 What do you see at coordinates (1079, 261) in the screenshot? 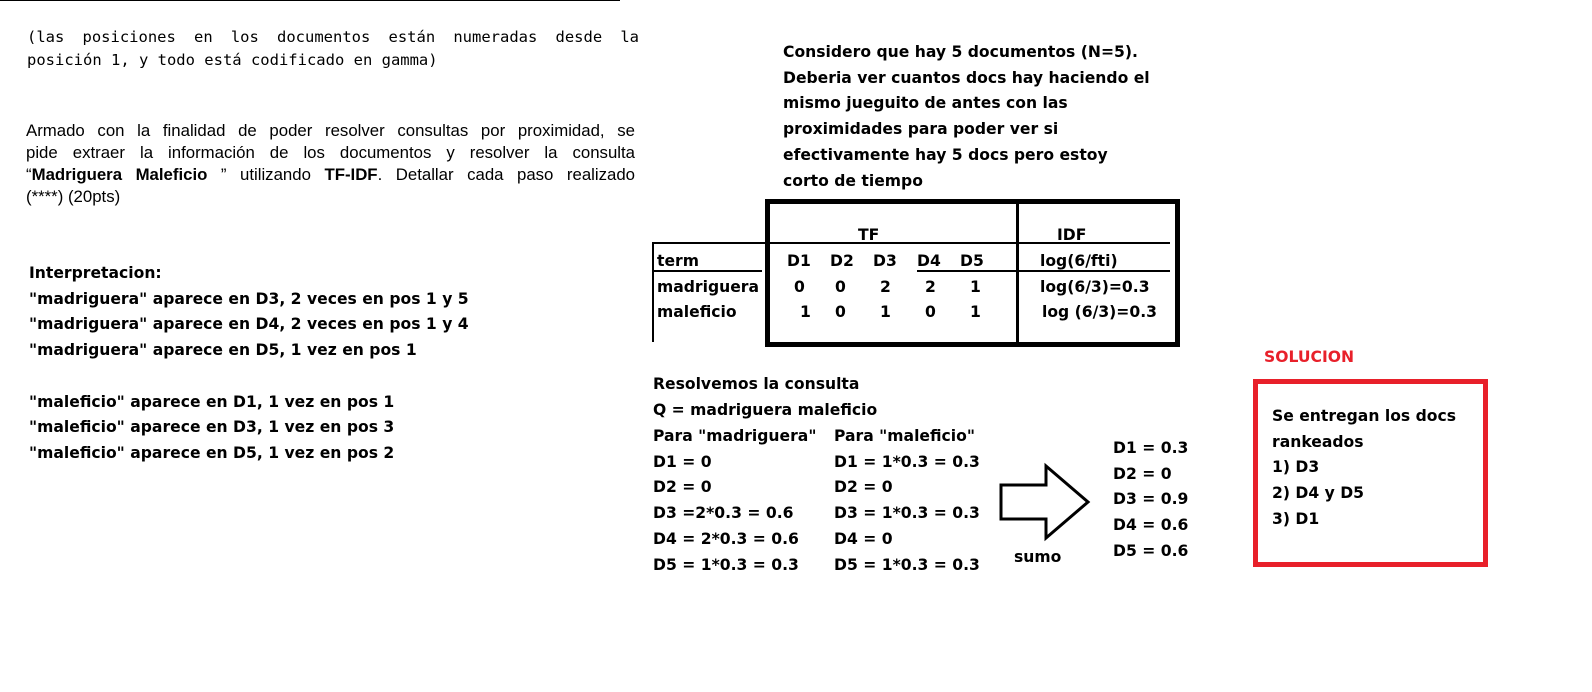
I see `idf-formula: log(6/fti)` at bounding box center [1079, 261].